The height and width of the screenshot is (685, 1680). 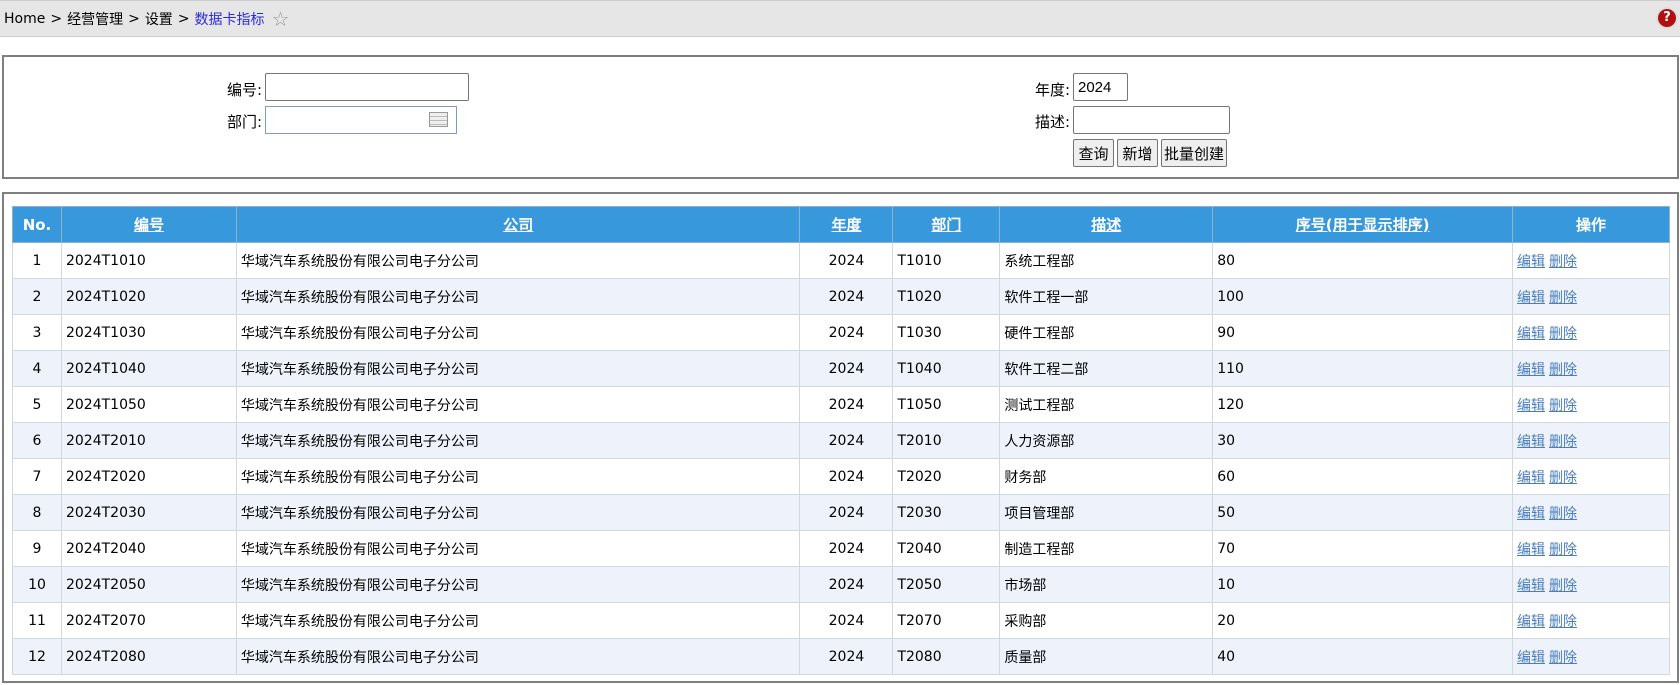 What do you see at coordinates (148, 224) in the screenshot?
I see `column-header-code: 编号` at bounding box center [148, 224].